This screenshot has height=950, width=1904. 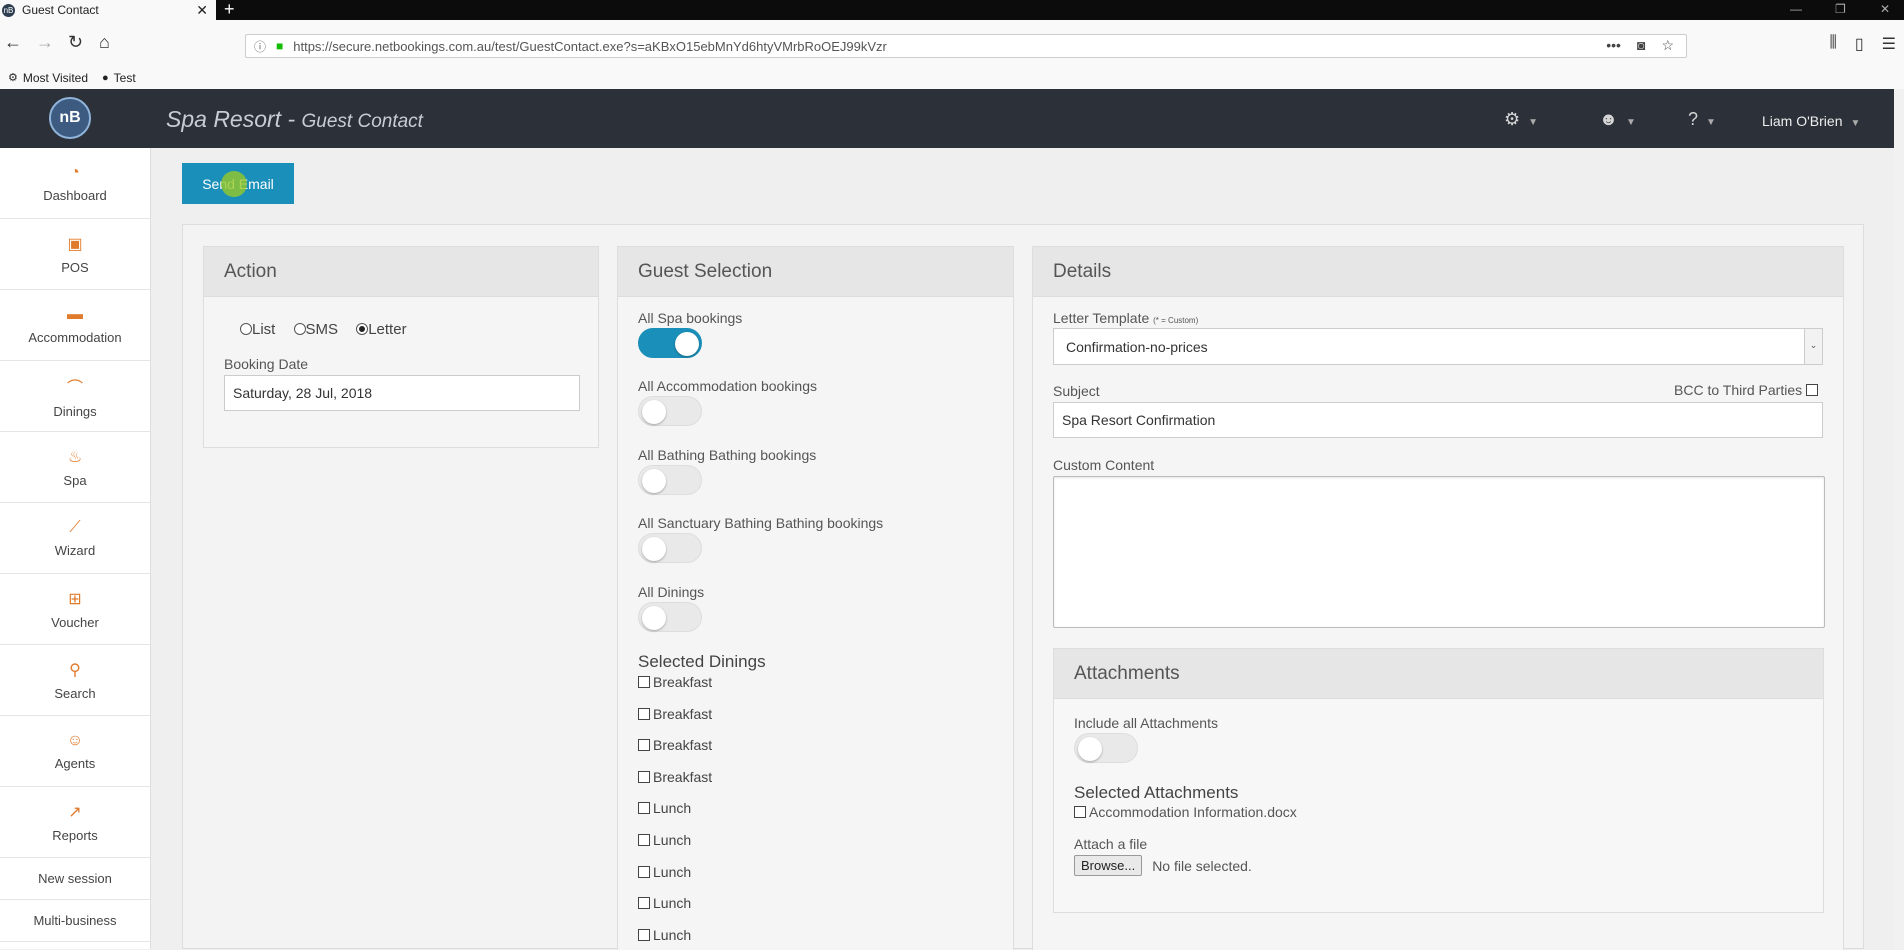 What do you see at coordinates (1641, 45) in the screenshot?
I see `pocket-icon: ◙` at bounding box center [1641, 45].